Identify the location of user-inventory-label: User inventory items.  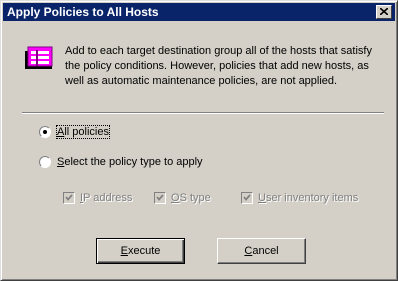
(308, 198).